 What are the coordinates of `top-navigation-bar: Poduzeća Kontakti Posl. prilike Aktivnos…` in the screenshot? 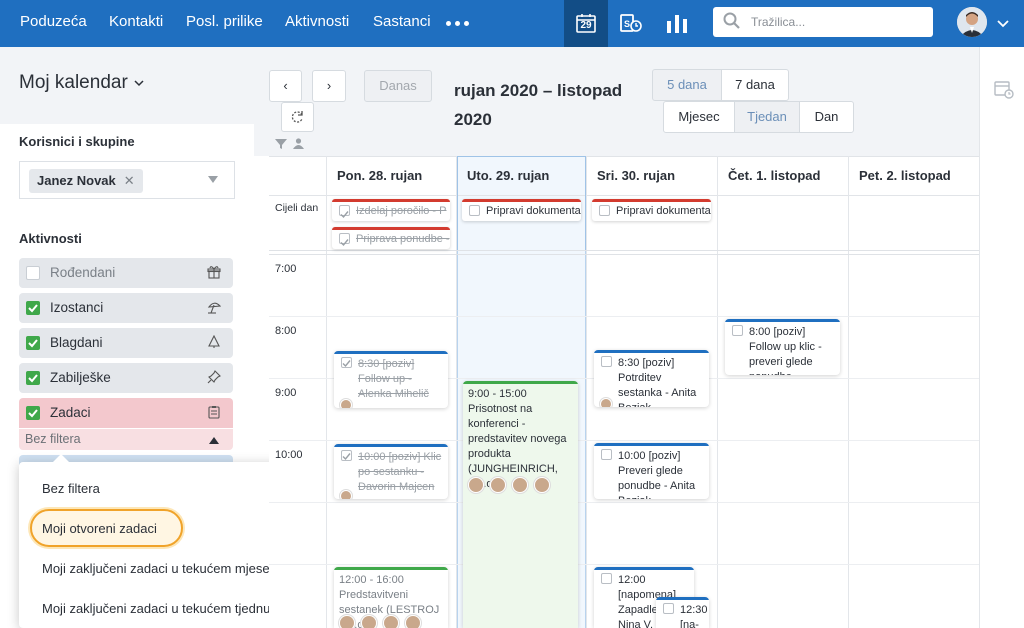 It's located at (512, 24).